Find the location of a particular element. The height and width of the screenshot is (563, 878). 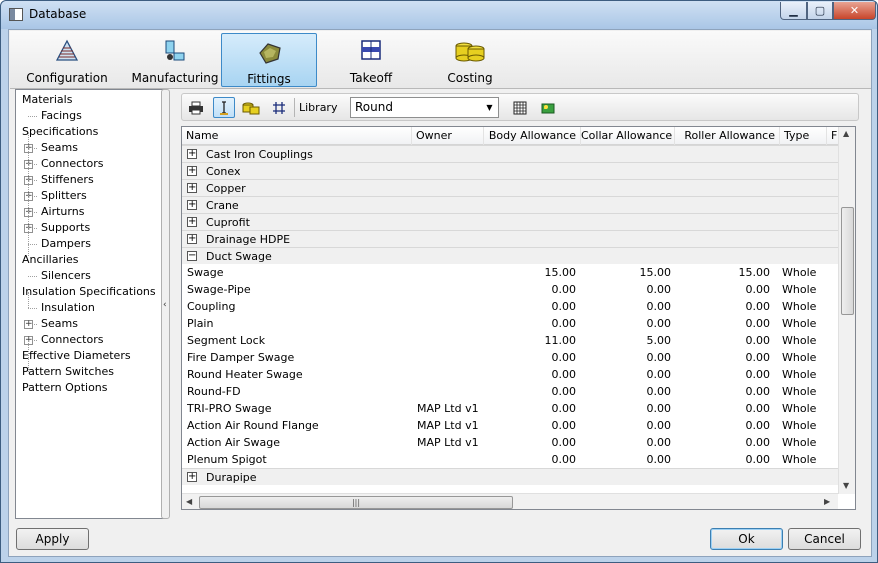

tree-item: Supports is located at coordinates (65, 228).